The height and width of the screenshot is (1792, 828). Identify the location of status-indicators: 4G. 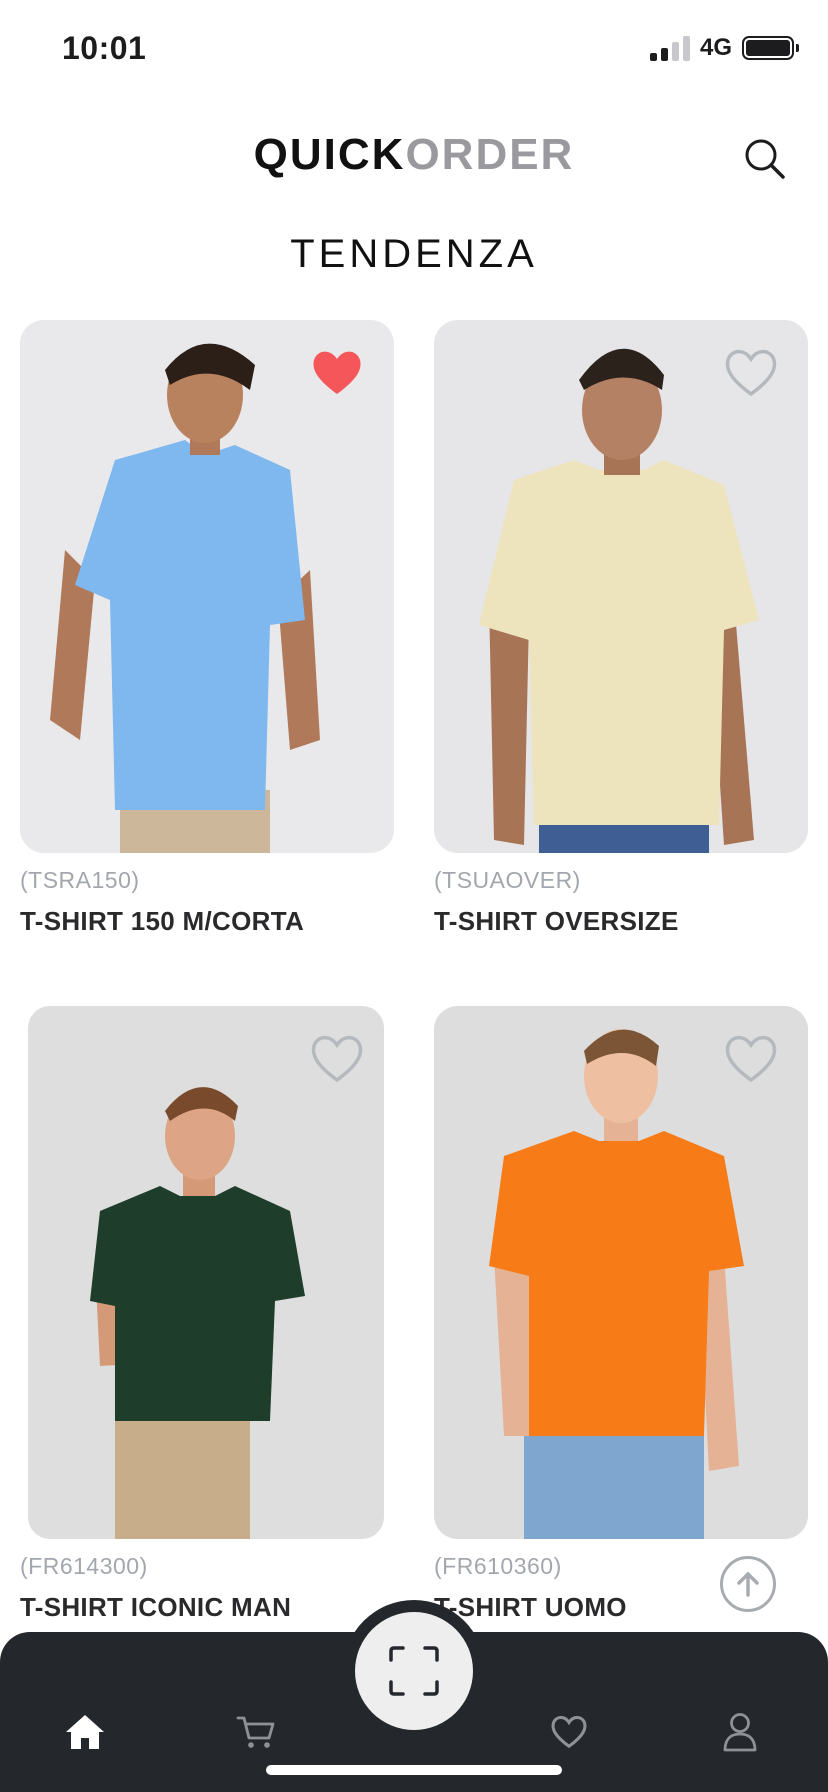
(724, 48).